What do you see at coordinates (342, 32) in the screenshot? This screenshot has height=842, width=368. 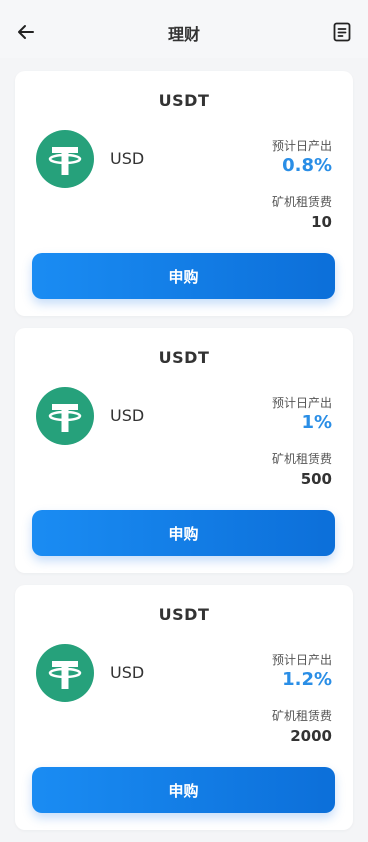 I see `document-icon` at bounding box center [342, 32].